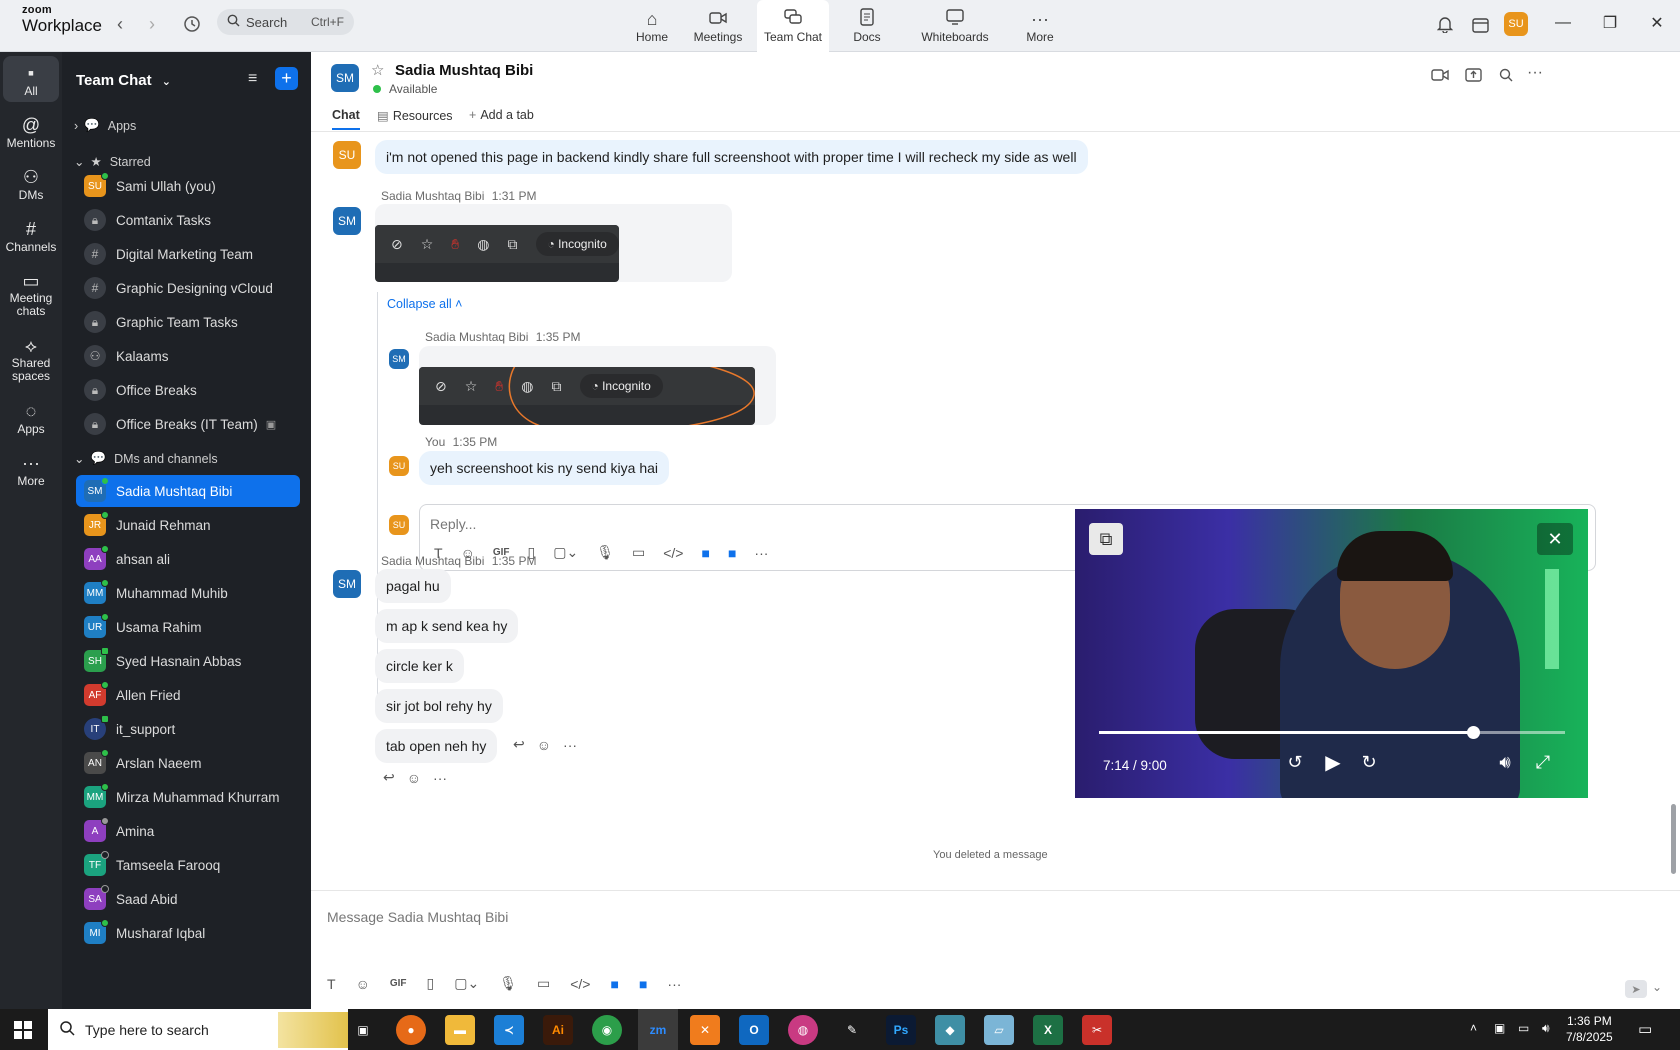  Describe the element at coordinates (1523, 1028) in the screenshot. I see `tray-battery-icon: ▭` at that location.